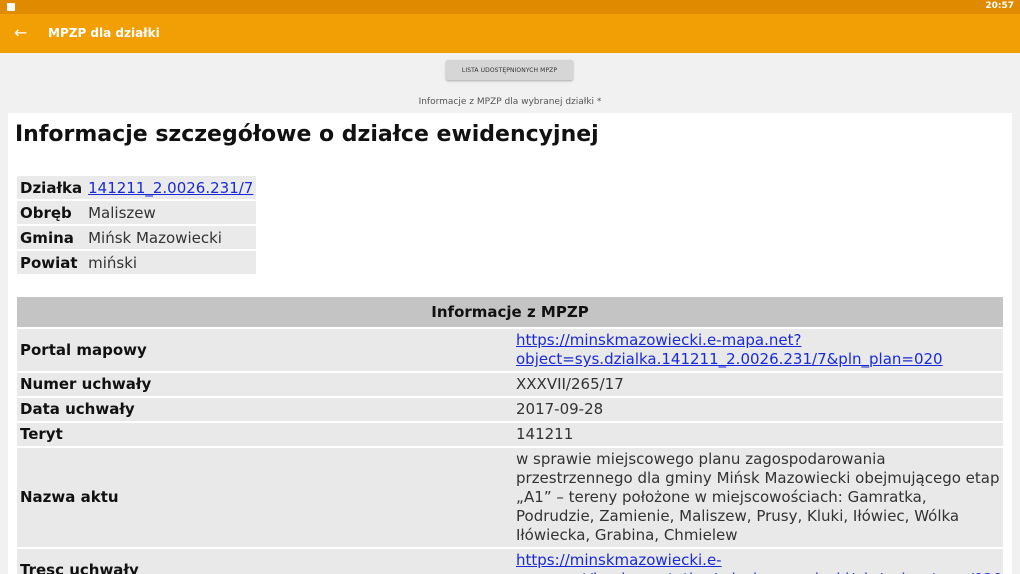 Image resolution: width=1020 pixels, height=574 pixels. I want to click on status-time: 20:57, so click(999, 6).